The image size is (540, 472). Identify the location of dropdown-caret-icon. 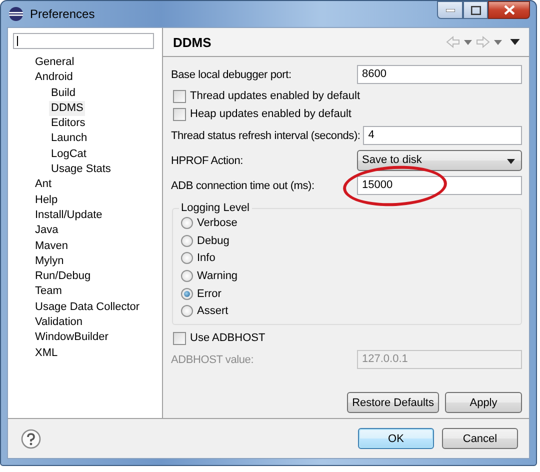
(511, 161).